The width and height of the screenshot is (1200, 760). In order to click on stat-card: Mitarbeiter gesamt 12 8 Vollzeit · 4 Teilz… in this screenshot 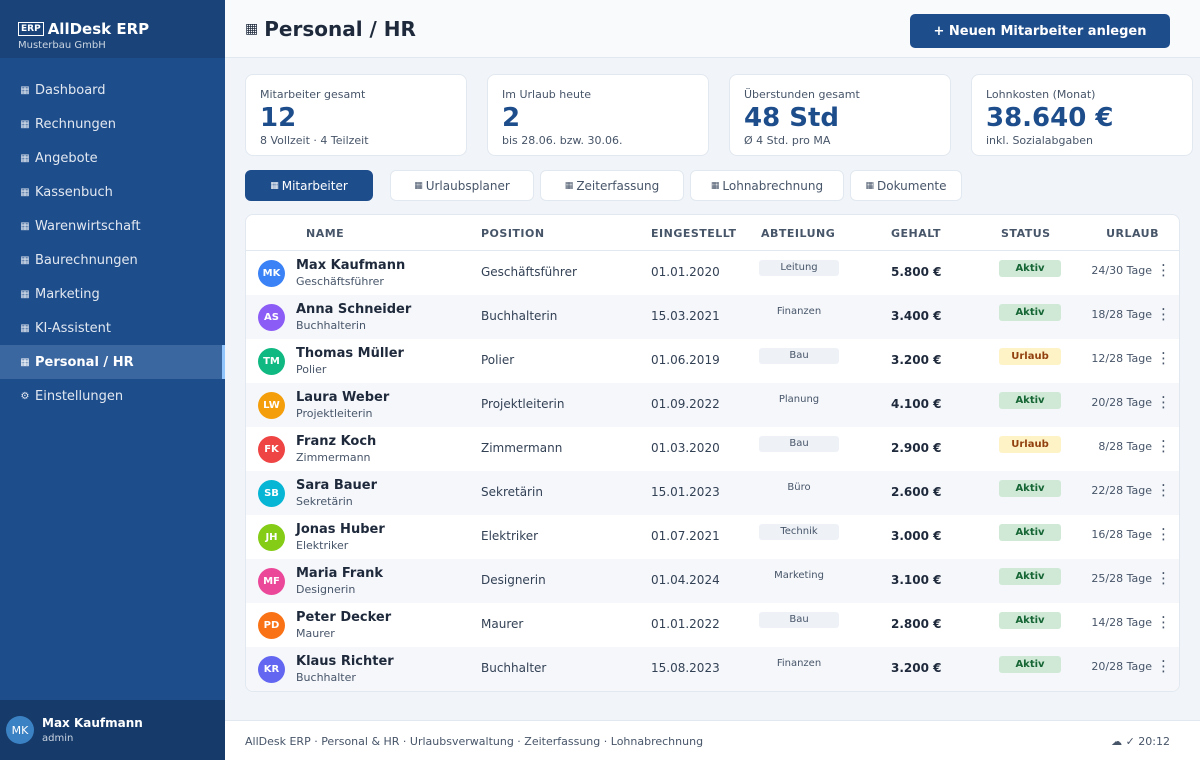, I will do `click(356, 115)`.